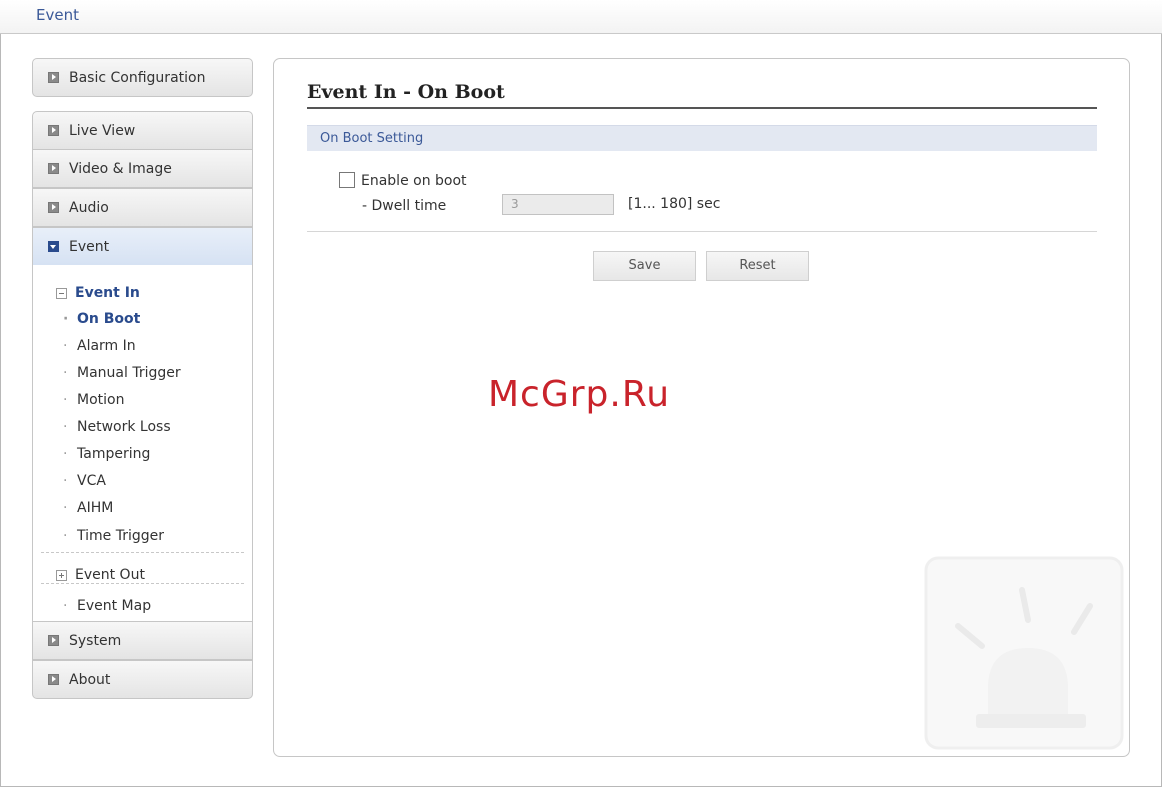 Image resolution: width=1162 pixels, height=787 pixels. Describe the element at coordinates (61, 575) in the screenshot. I see `expand-plus-icon` at that location.